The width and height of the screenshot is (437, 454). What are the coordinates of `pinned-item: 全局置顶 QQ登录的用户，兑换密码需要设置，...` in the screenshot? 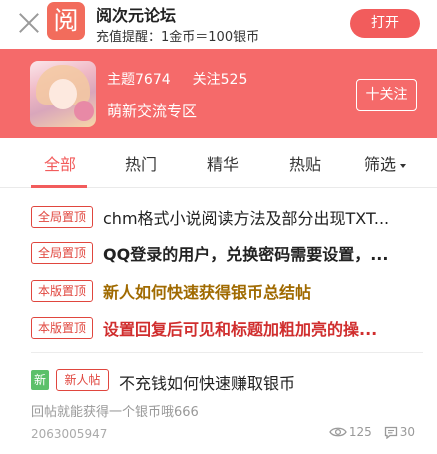 It's located at (231, 253).